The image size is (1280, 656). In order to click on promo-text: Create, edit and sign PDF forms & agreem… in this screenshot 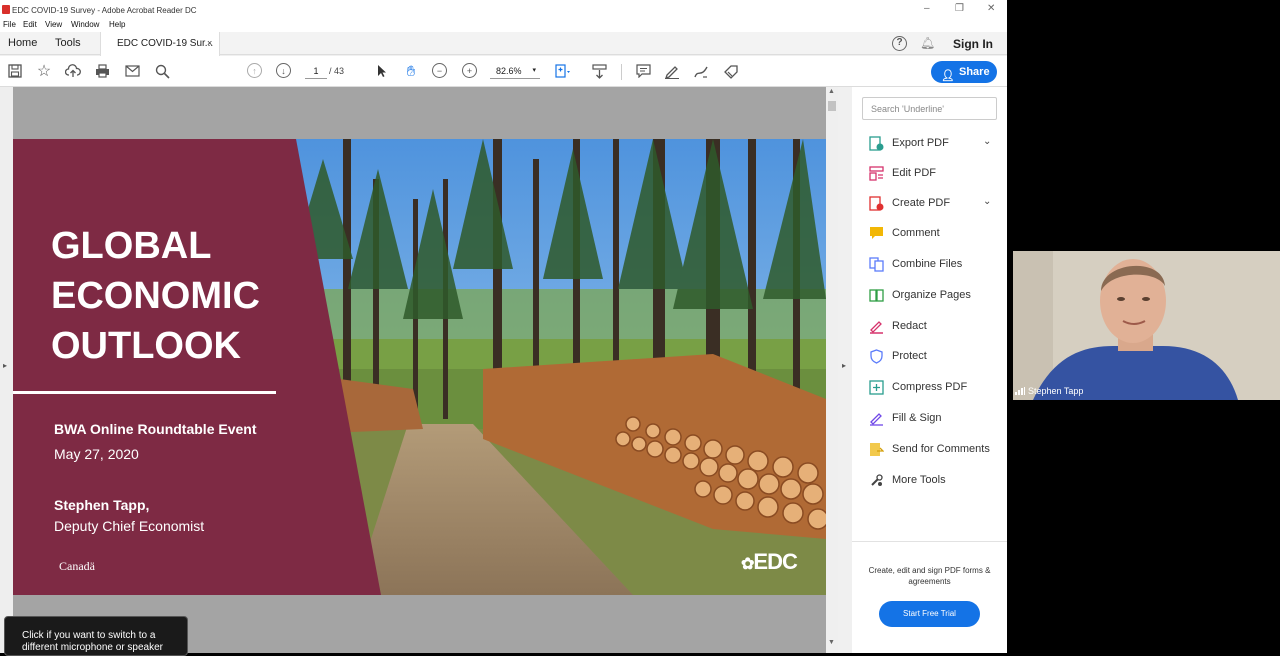, I will do `click(929, 576)`.